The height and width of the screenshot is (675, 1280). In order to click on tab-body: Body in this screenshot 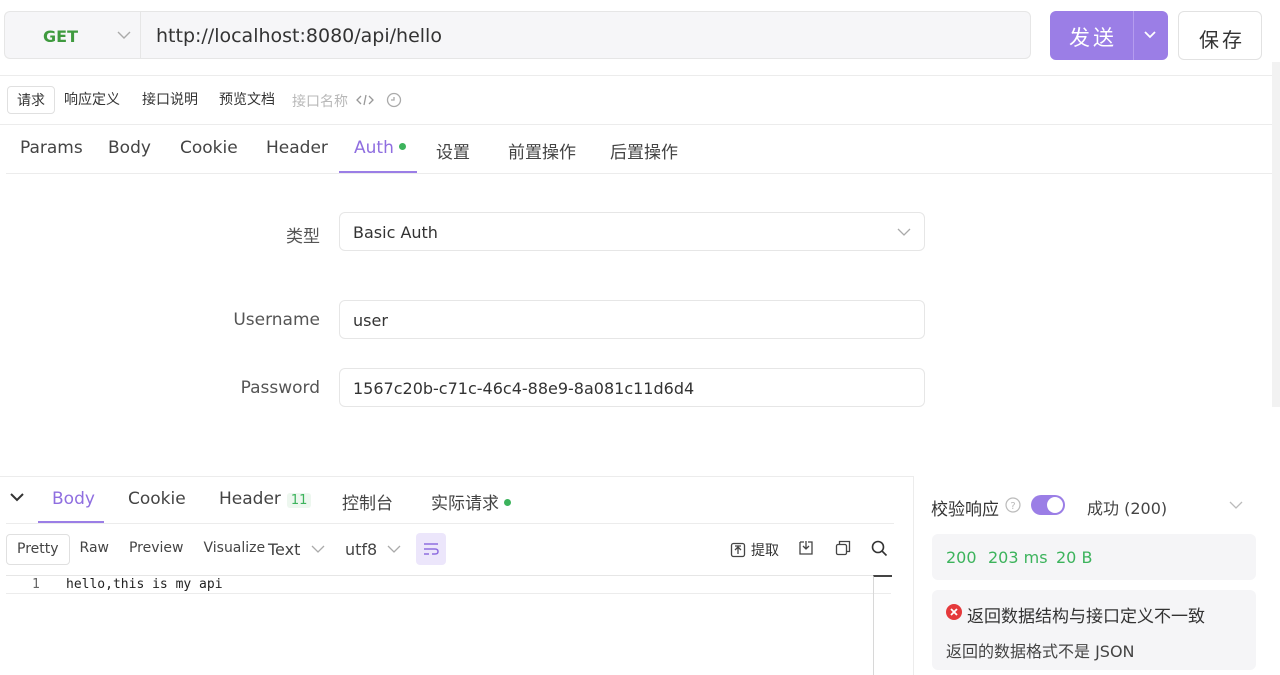, I will do `click(129, 148)`.